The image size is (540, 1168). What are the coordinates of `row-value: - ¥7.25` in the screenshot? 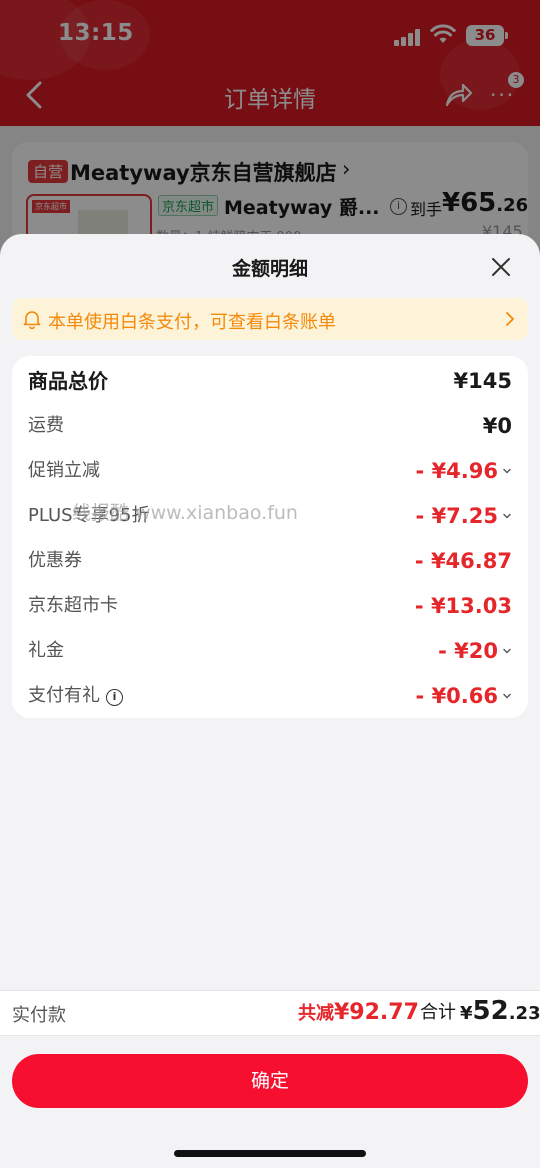 It's located at (456, 516).